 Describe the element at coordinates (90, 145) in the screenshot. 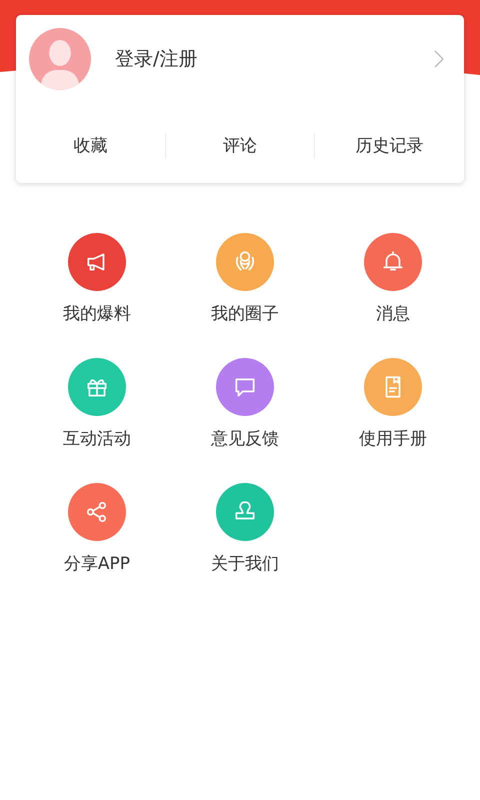

I see `stat-tab: 收藏` at that location.